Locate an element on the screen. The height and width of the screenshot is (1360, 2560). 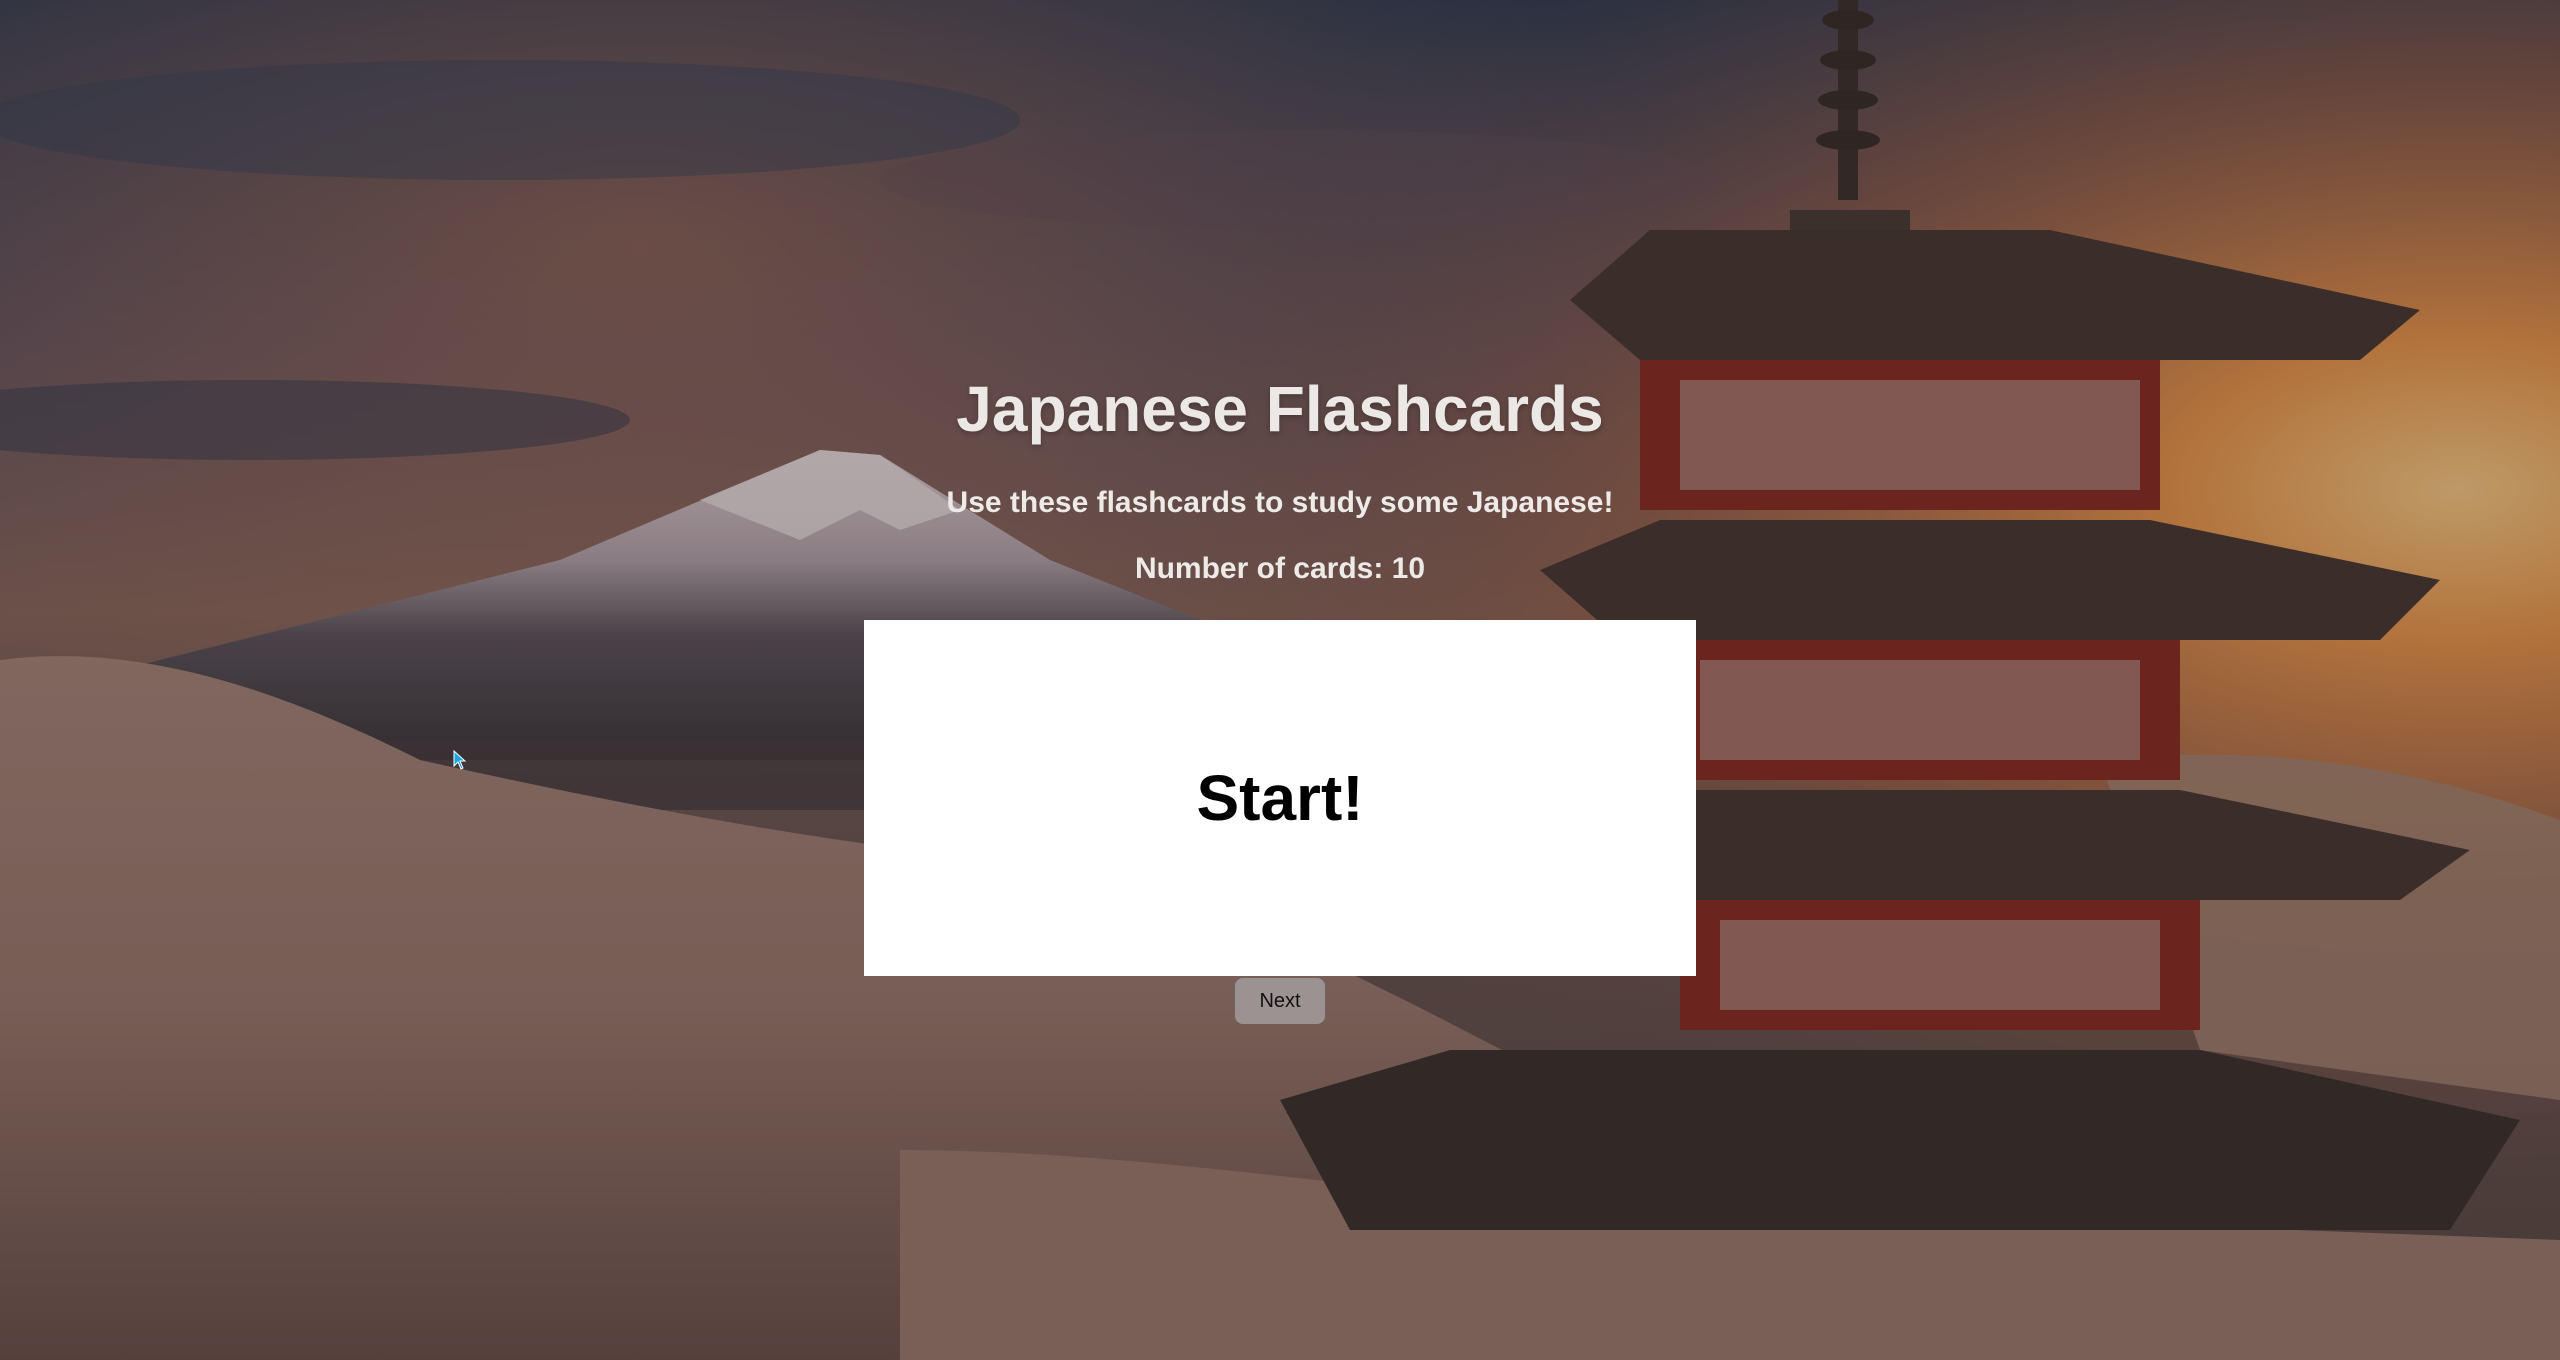
flashcard-text: Start! is located at coordinates (1280, 798).